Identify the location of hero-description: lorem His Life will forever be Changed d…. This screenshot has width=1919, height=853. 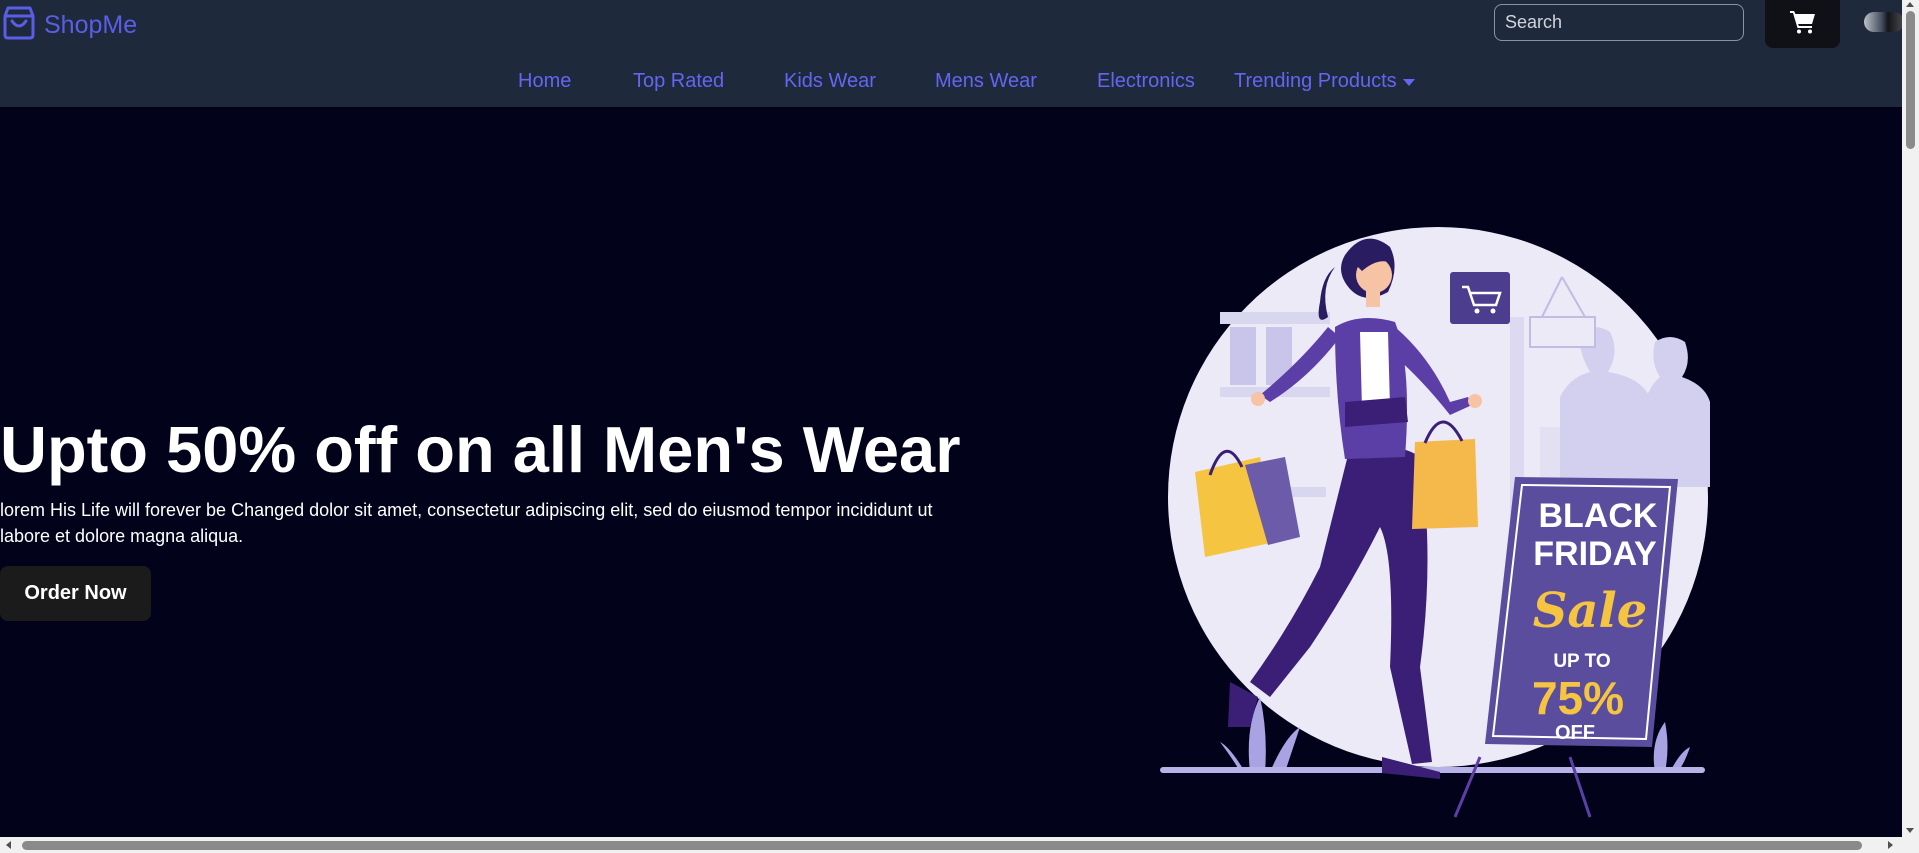
(466, 523).